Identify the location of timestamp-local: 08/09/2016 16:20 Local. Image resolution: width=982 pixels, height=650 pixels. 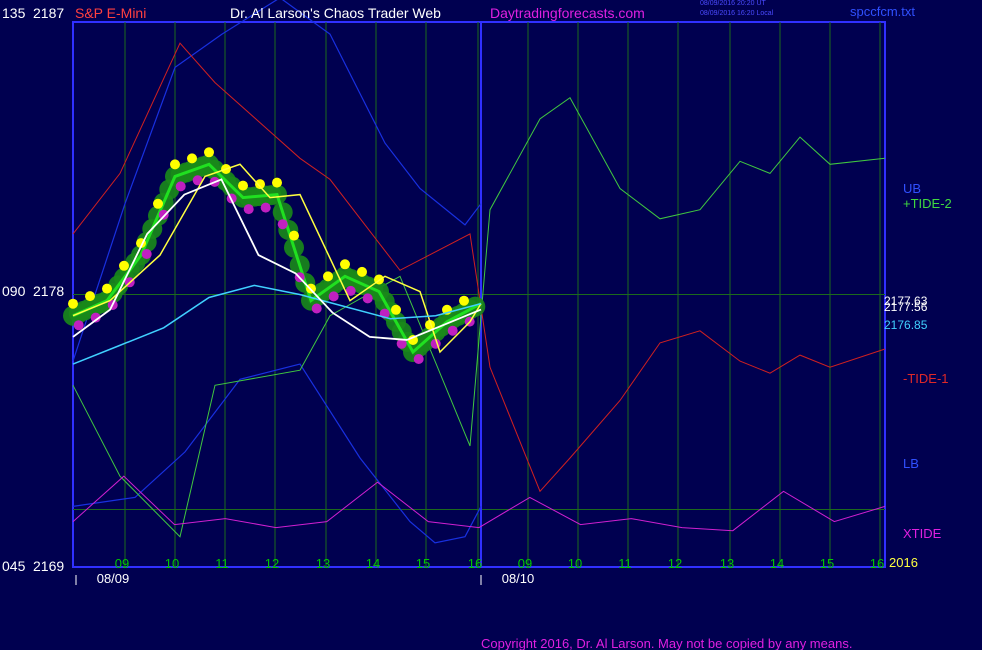
(737, 13).